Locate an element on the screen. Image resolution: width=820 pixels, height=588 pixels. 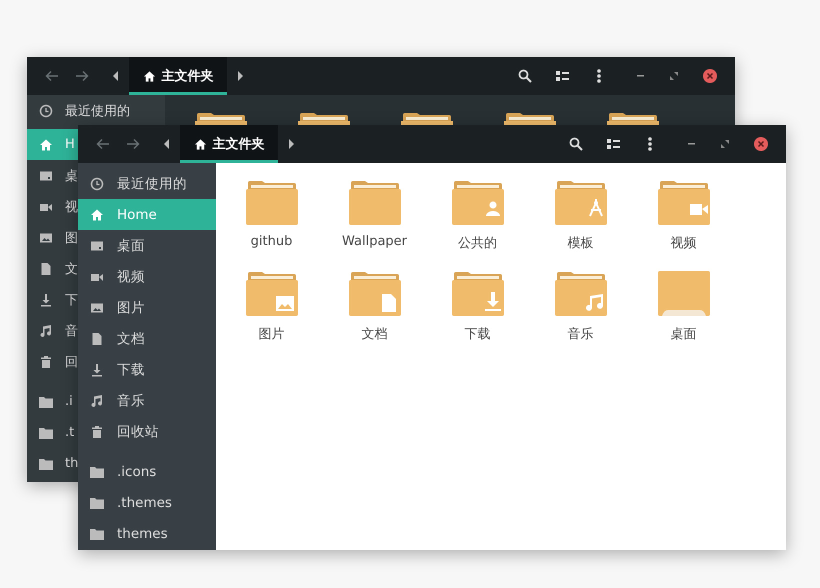
folder-item: 公共的 is located at coordinates (477, 224).